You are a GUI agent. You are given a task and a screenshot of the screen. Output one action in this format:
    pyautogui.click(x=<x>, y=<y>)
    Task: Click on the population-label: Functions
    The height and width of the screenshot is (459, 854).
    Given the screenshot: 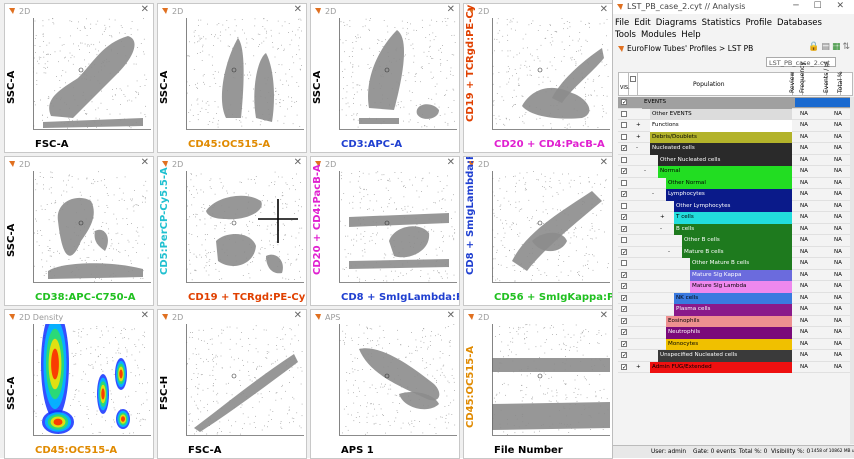 What is the action you would take?
    pyautogui.click(x=721, y=126)
    